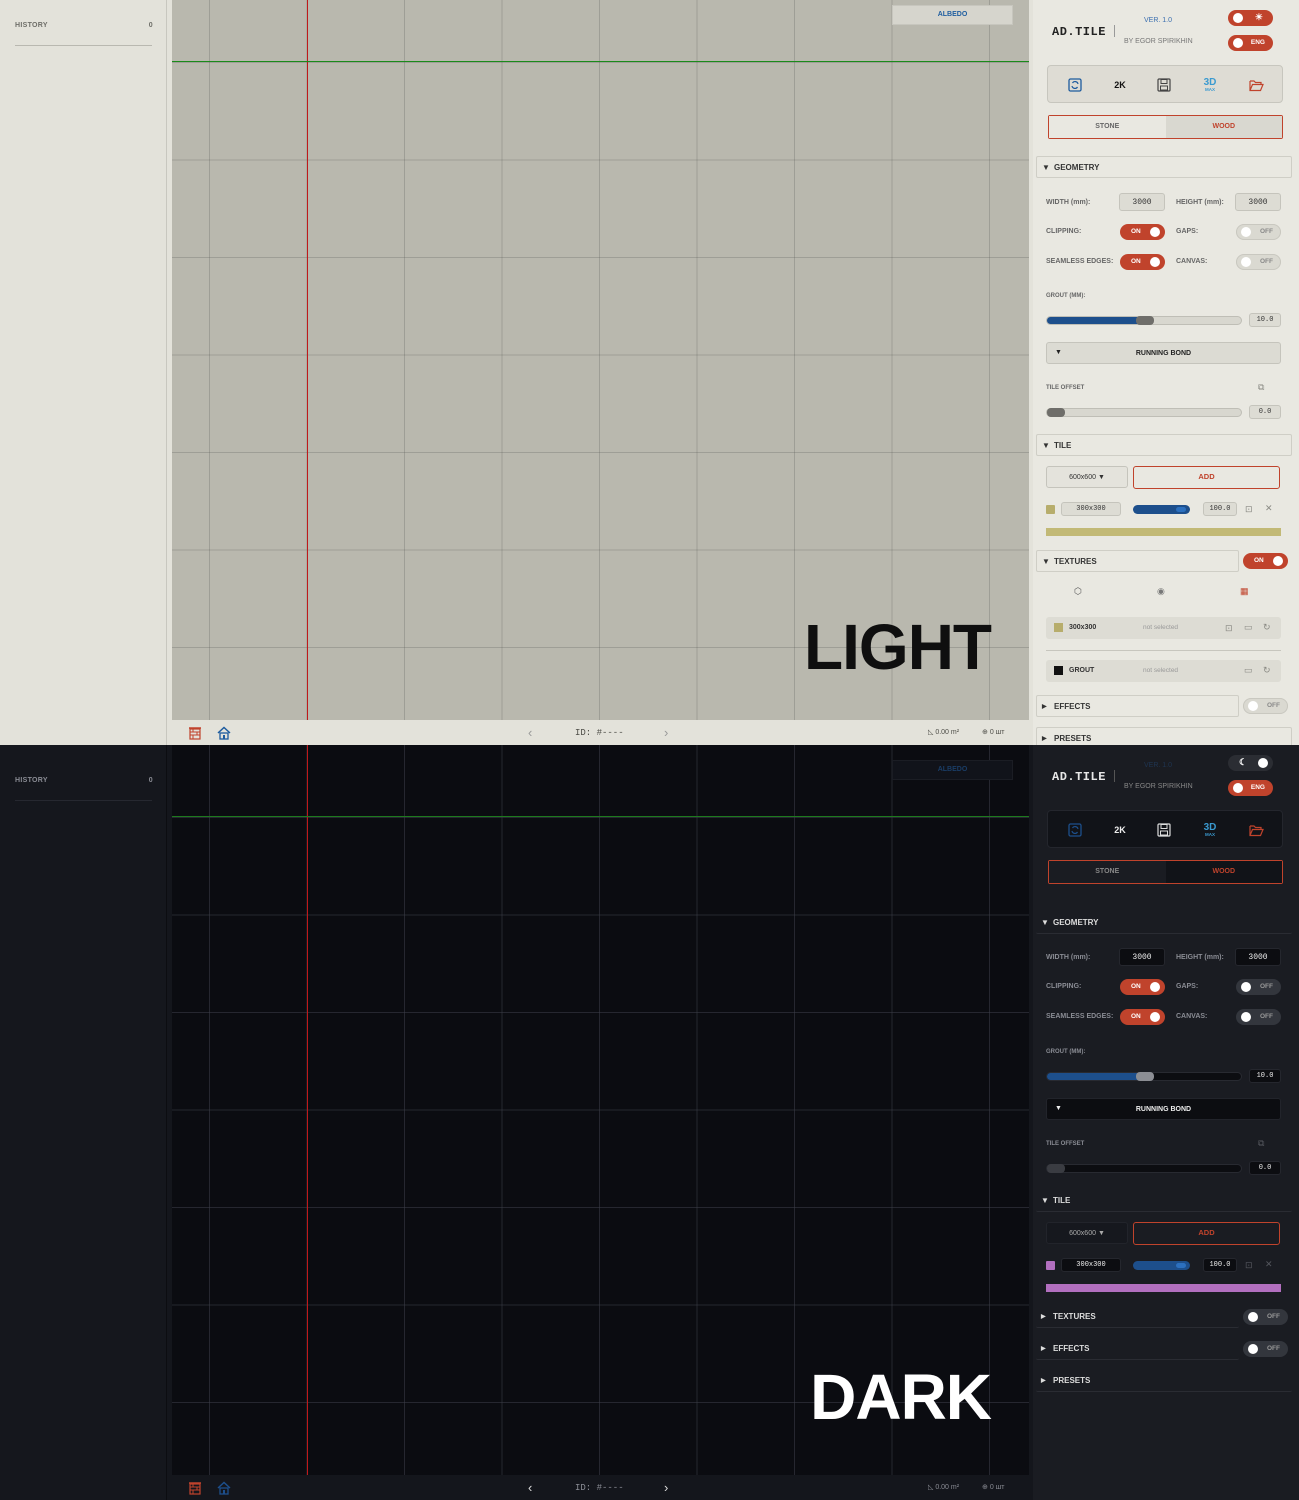 The width and height of the screenshot is (1299, 1500). I want to click on texture-row-tile: 300x300 not selected ⊡ ▭ ↻, so click(1163, 628).